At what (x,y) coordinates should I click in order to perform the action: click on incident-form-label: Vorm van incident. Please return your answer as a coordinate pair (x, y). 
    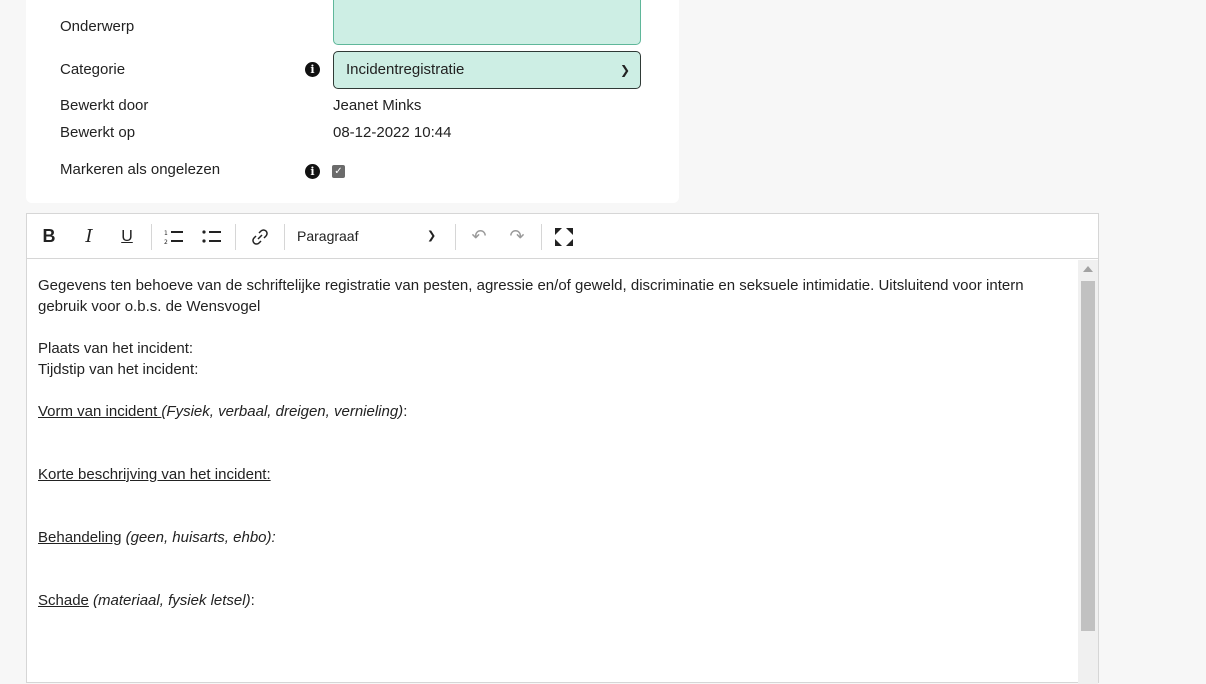
    Looking at the image, I should click on (100, 411).